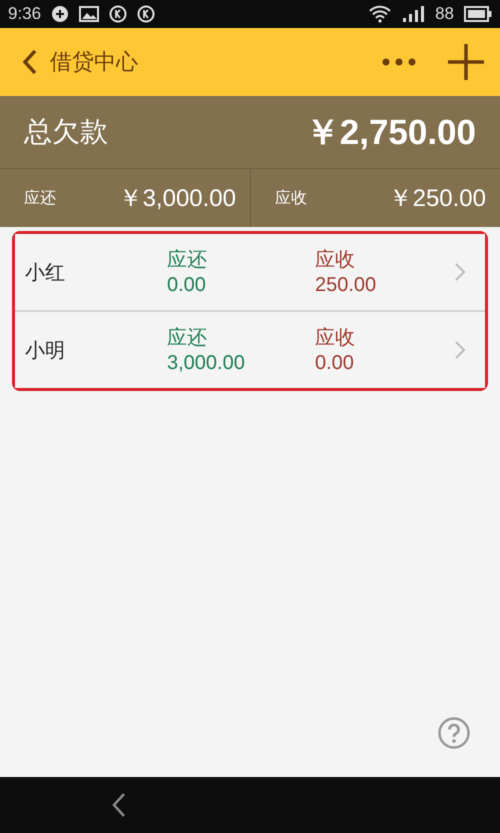 The width and height of the screenshot is (500, 833). What do you see at coordinates (399, 62) in the screenshot?
I see `more-icon` at bounding box center [399, 62].